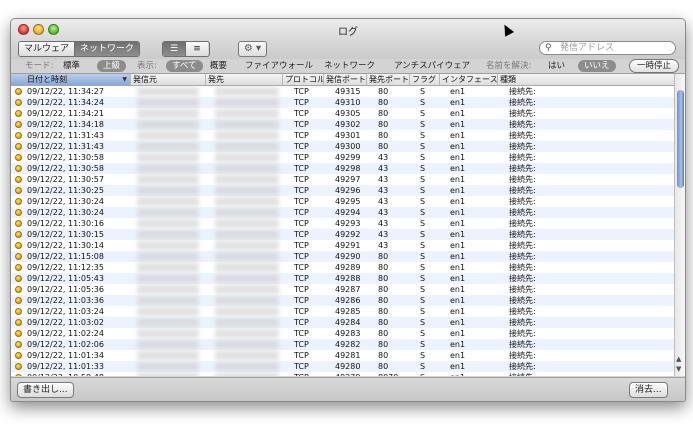  What do you see at coordinates (71, 66) in the screenshot?
I see `mode-standard-option: 標準` at bounding box center [71, 66].